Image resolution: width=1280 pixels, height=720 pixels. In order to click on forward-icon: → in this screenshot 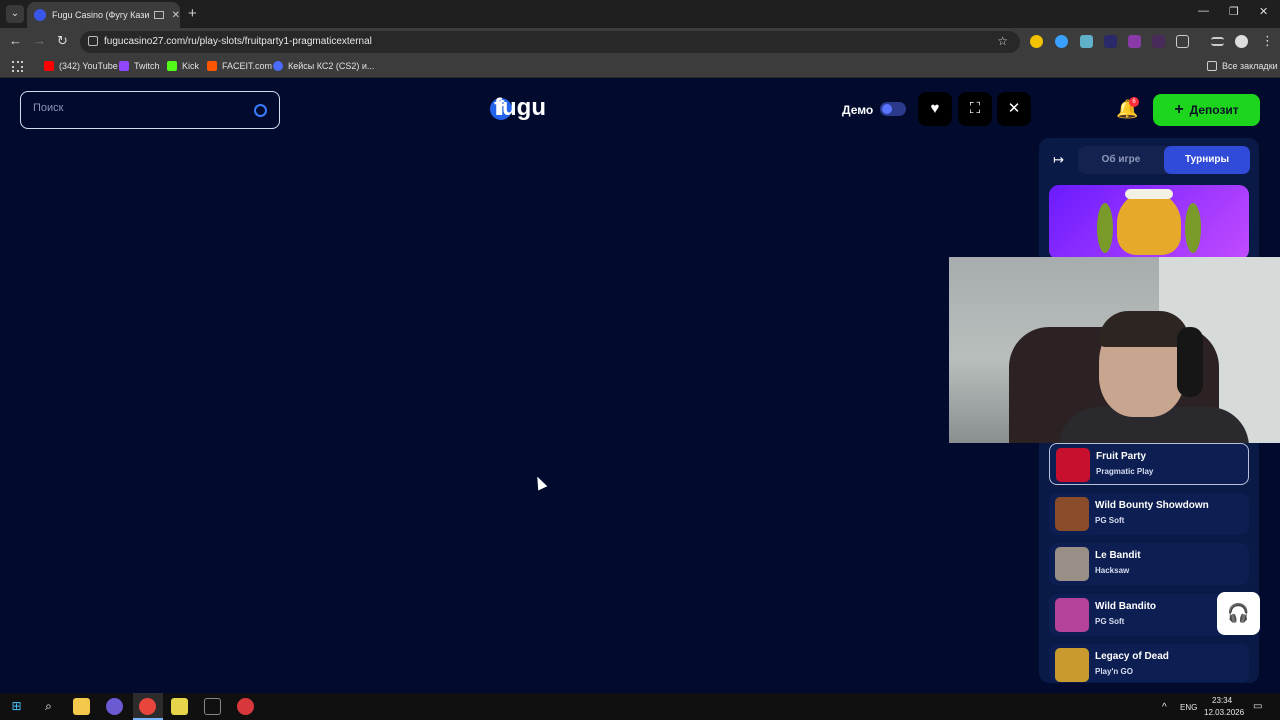, I will do `click(39, 40)`.